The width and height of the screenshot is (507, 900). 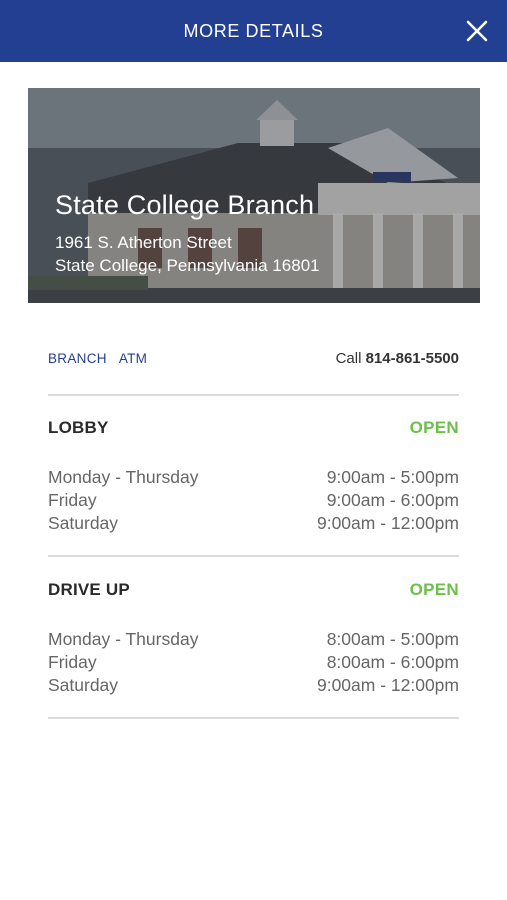 I want to click on lobby-status-badge: OPEN, so click(x=434, y=427).